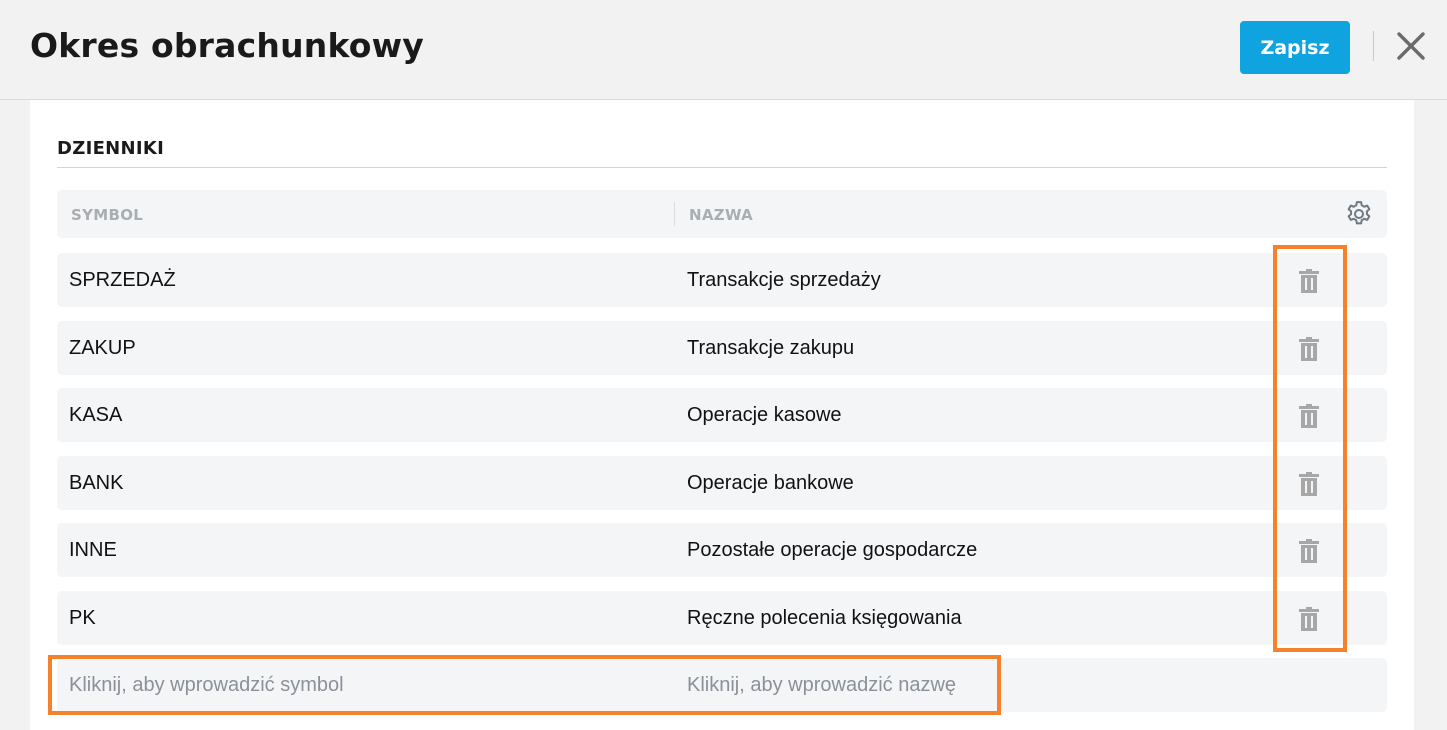 This screenshot has height=730, width=1447. I want to click on cell-symbol: INNE, so click(93, 550).